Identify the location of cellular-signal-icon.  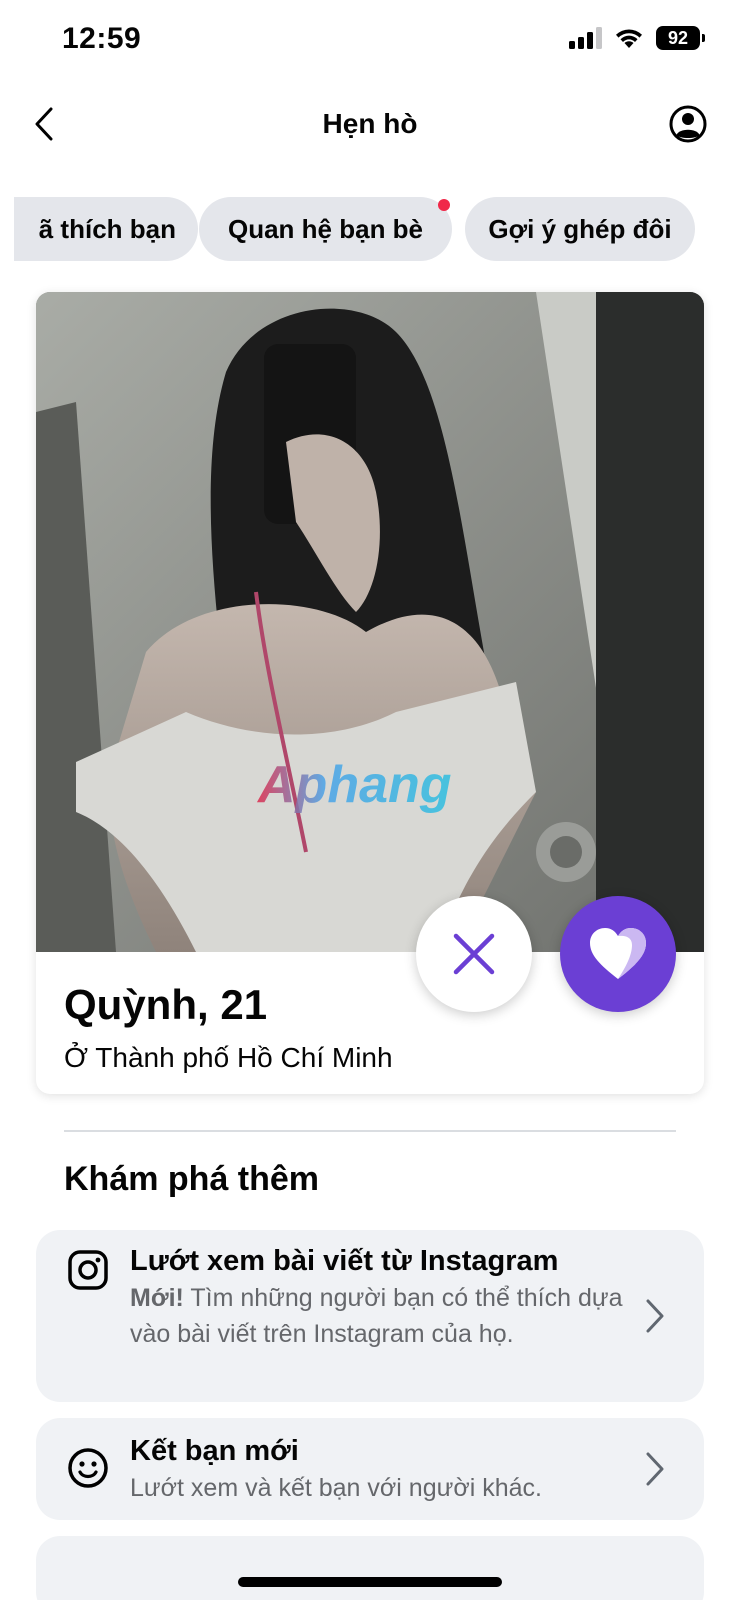
(585, 38).